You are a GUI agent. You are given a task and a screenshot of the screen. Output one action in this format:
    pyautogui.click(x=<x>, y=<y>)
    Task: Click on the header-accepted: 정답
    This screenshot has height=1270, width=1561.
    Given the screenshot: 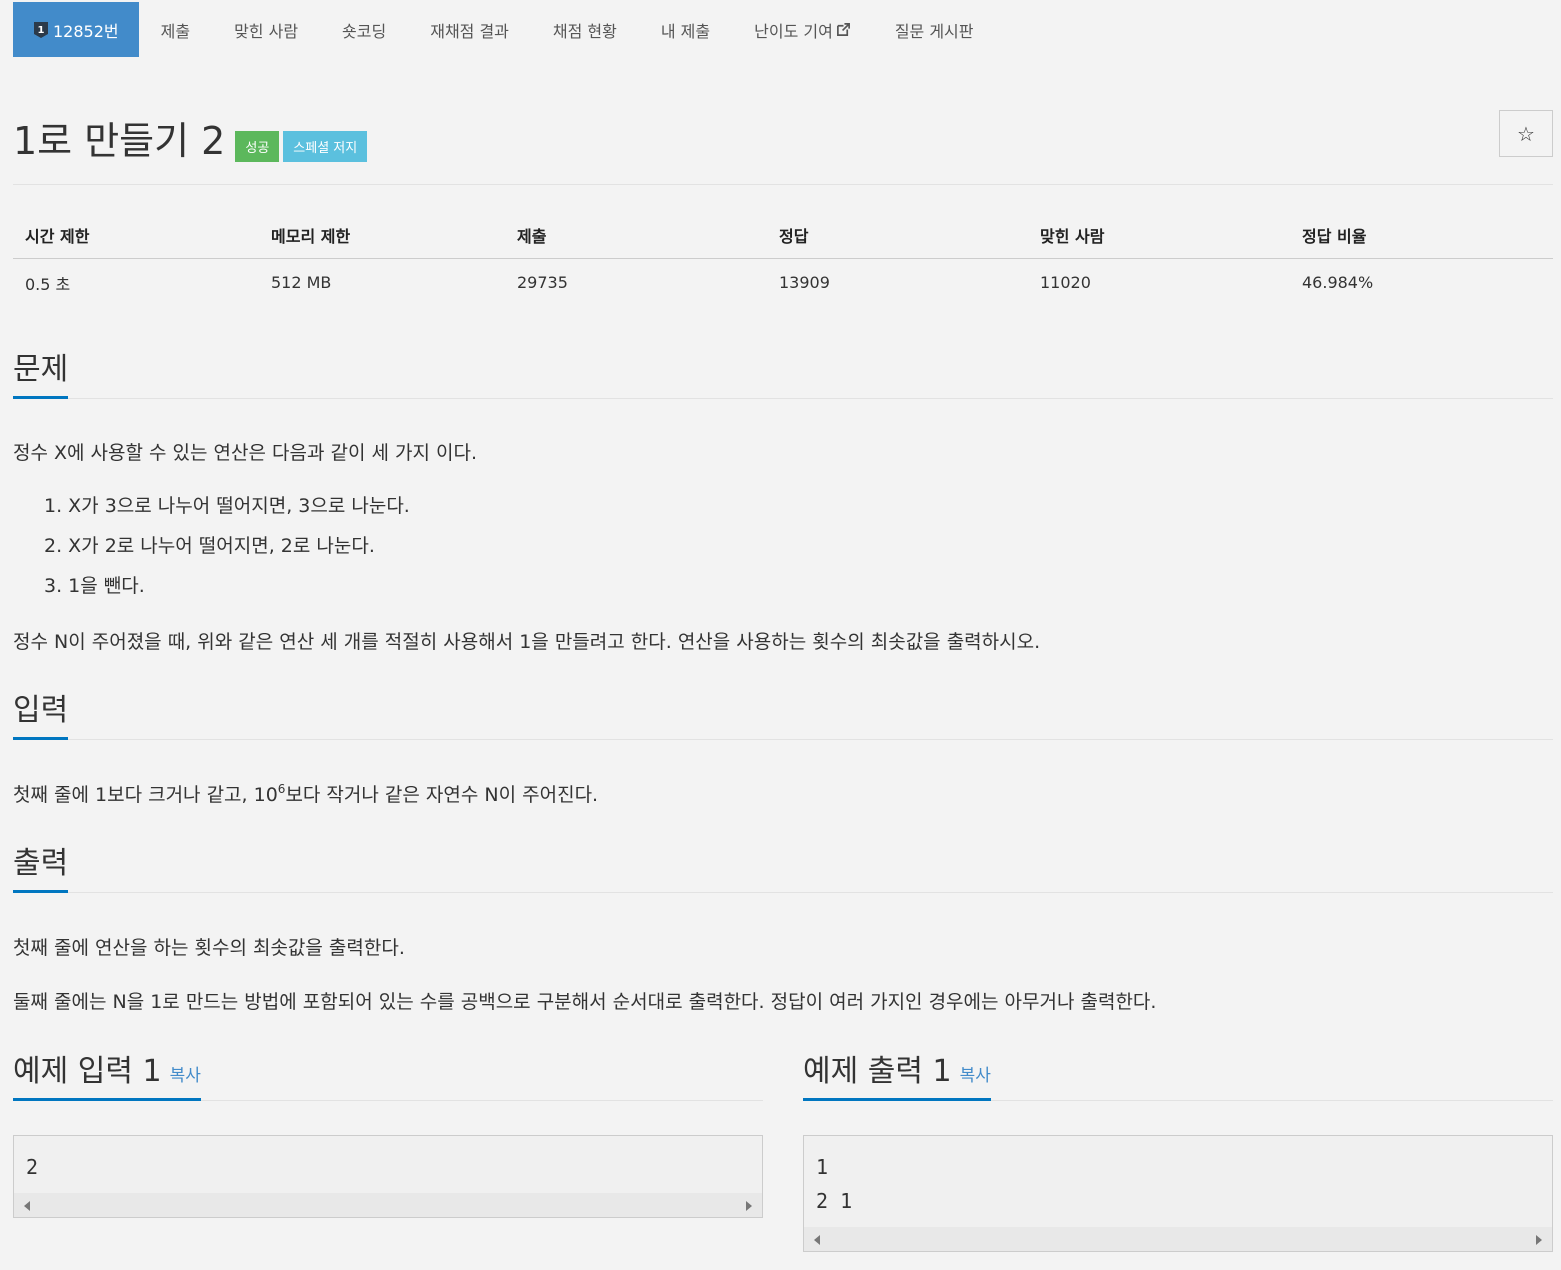 What is the action you would take?
    pyautogui.click(x=794, y=236)
    